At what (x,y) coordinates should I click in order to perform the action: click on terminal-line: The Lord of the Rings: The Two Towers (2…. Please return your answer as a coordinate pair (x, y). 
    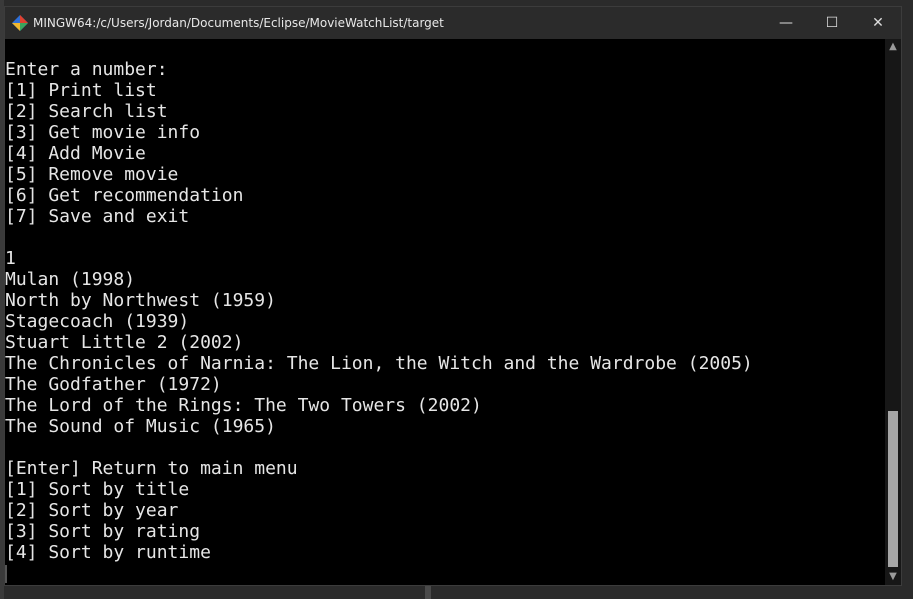
    Looking at the image, I should click on (243, 405).